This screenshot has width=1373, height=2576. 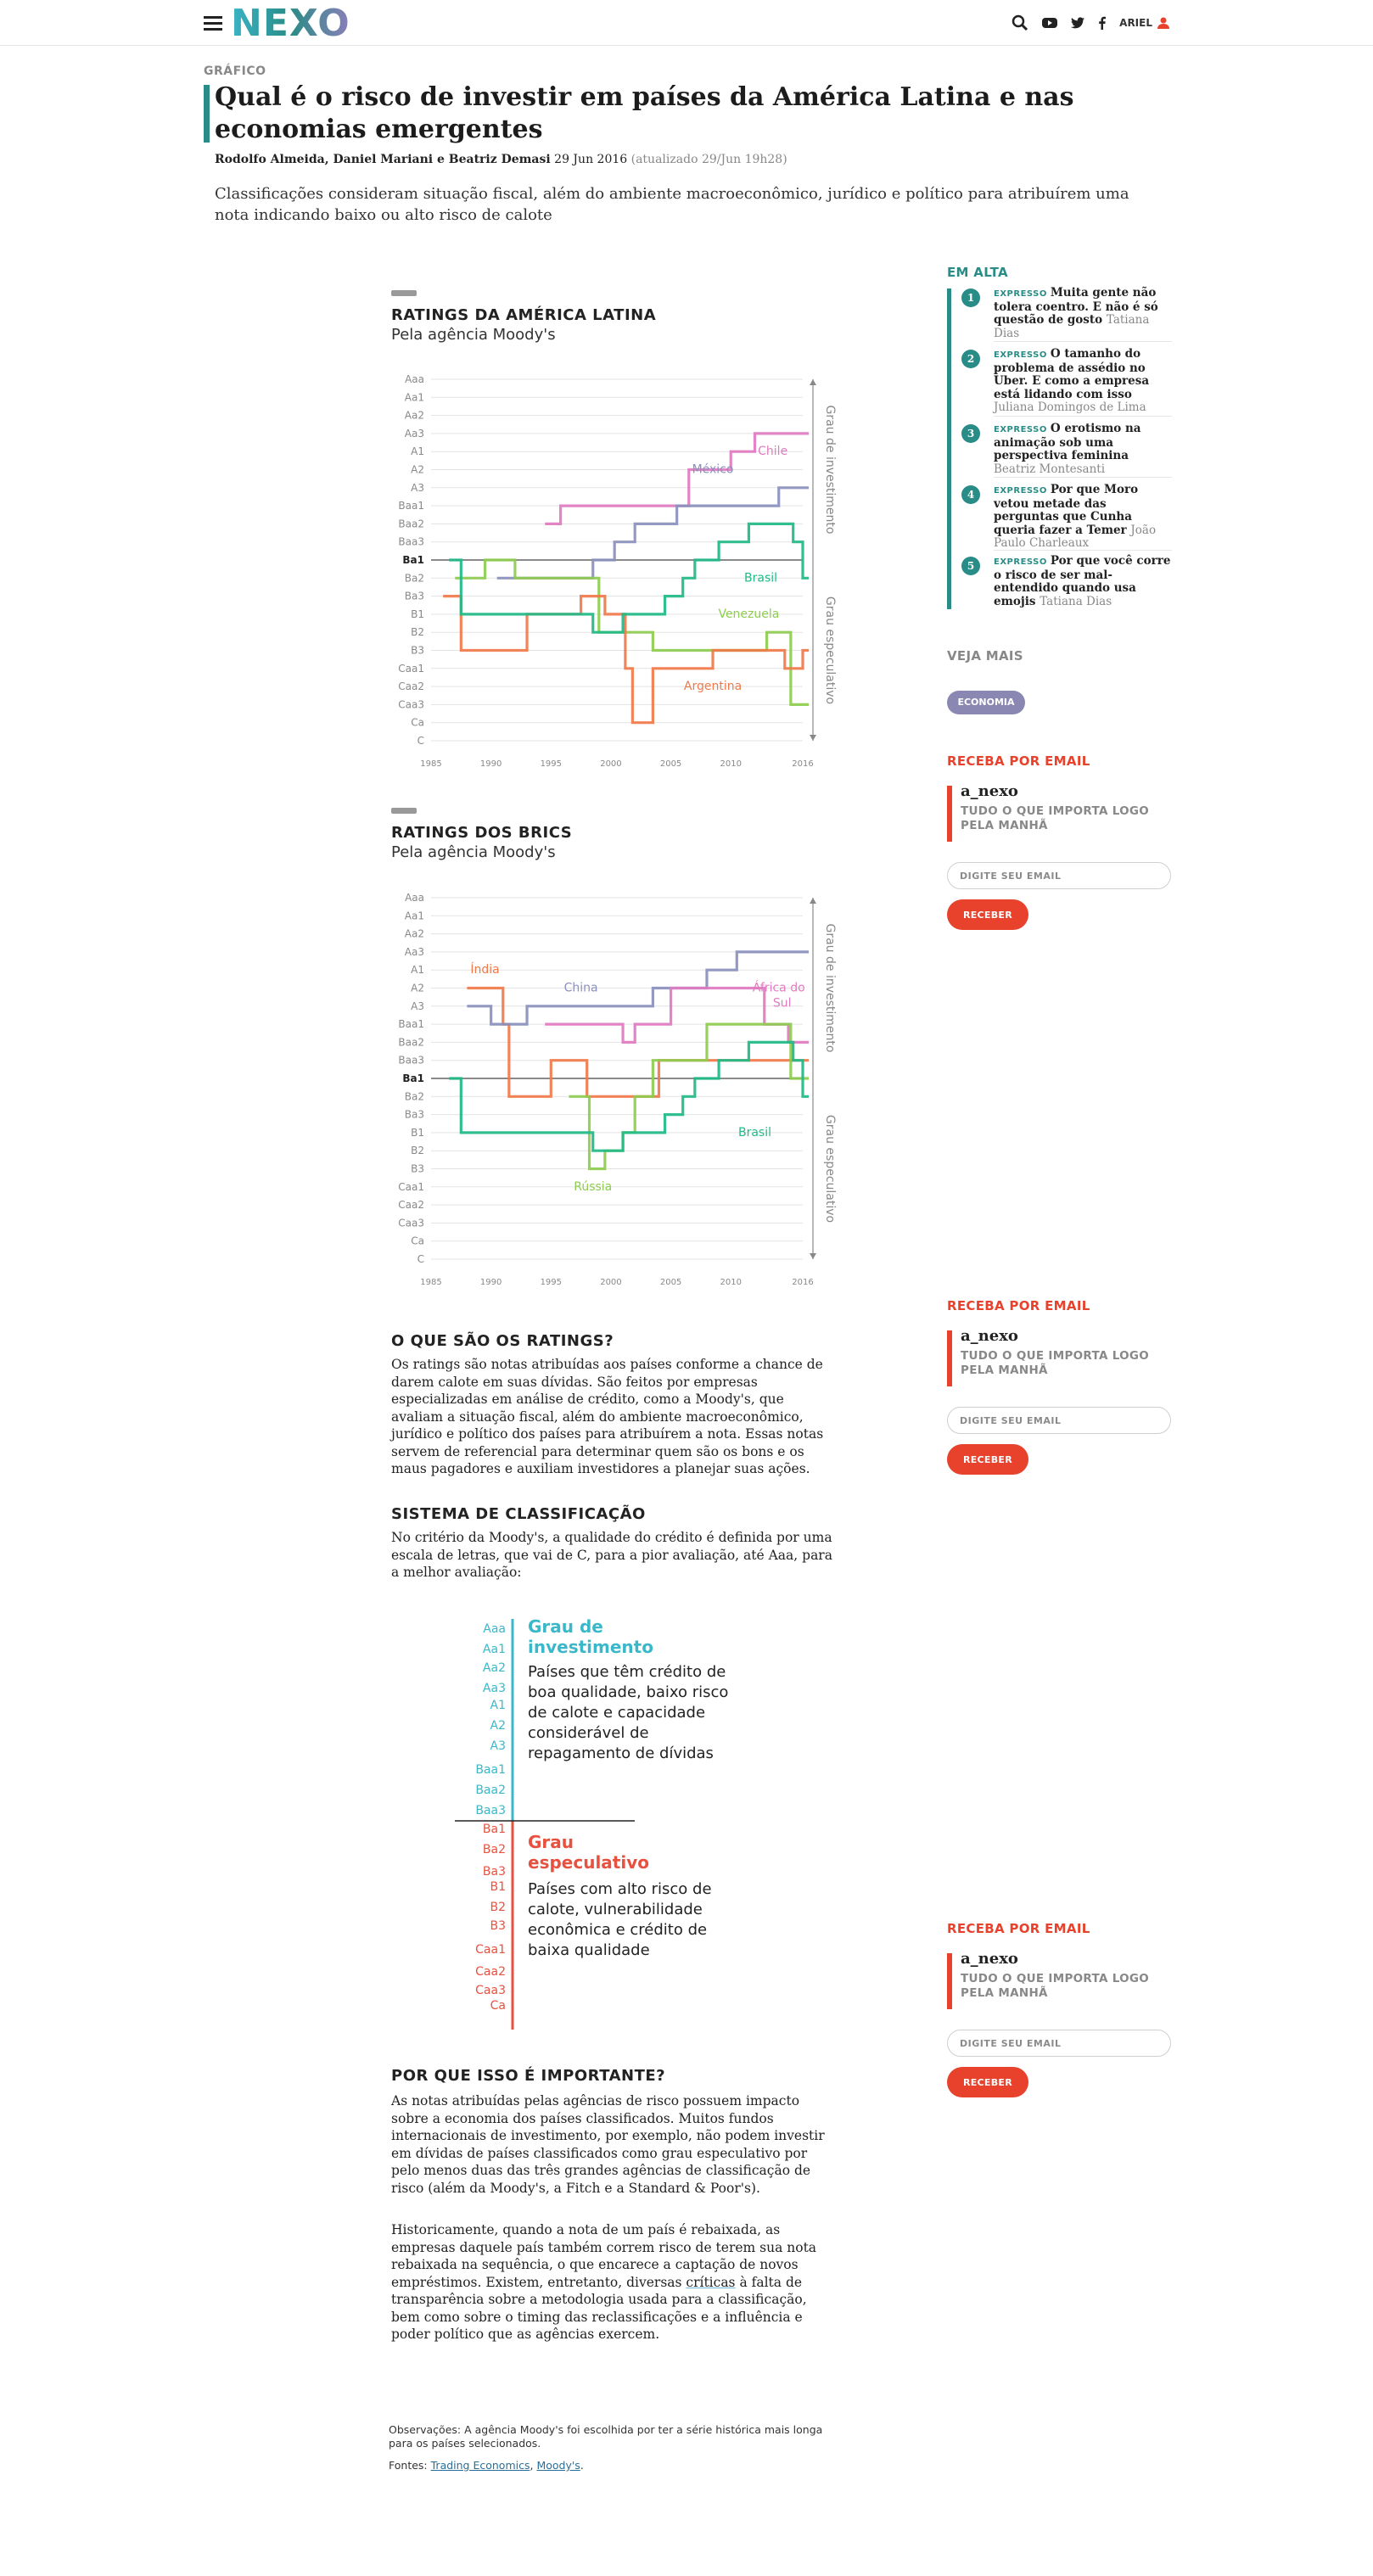 What do you see at coordinates (491, 1282) in the screenshot?
I see `x-tick-label: 1990` at bounding box center [491, 1282].